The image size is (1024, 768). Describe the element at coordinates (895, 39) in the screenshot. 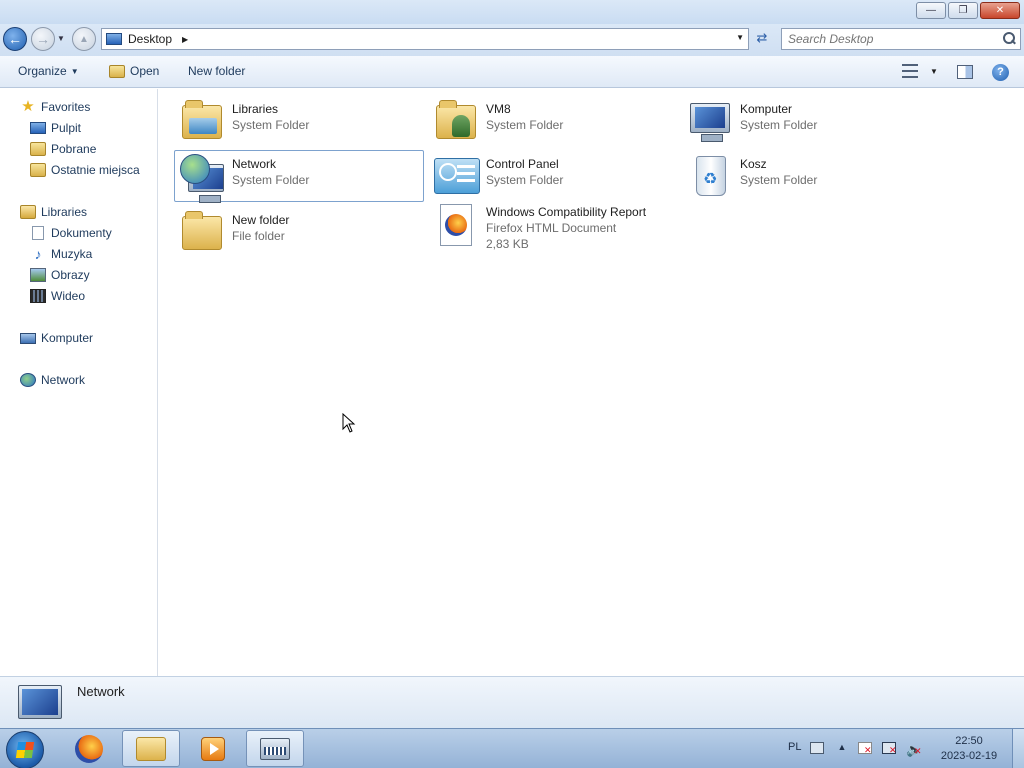

I see `search-input` at that location.